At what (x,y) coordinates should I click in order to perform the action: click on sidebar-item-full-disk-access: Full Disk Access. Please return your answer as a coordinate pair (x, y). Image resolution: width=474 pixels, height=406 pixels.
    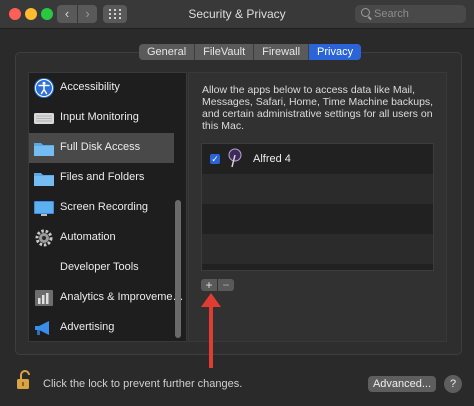
    Looking at the image, I should click on (101, 148).